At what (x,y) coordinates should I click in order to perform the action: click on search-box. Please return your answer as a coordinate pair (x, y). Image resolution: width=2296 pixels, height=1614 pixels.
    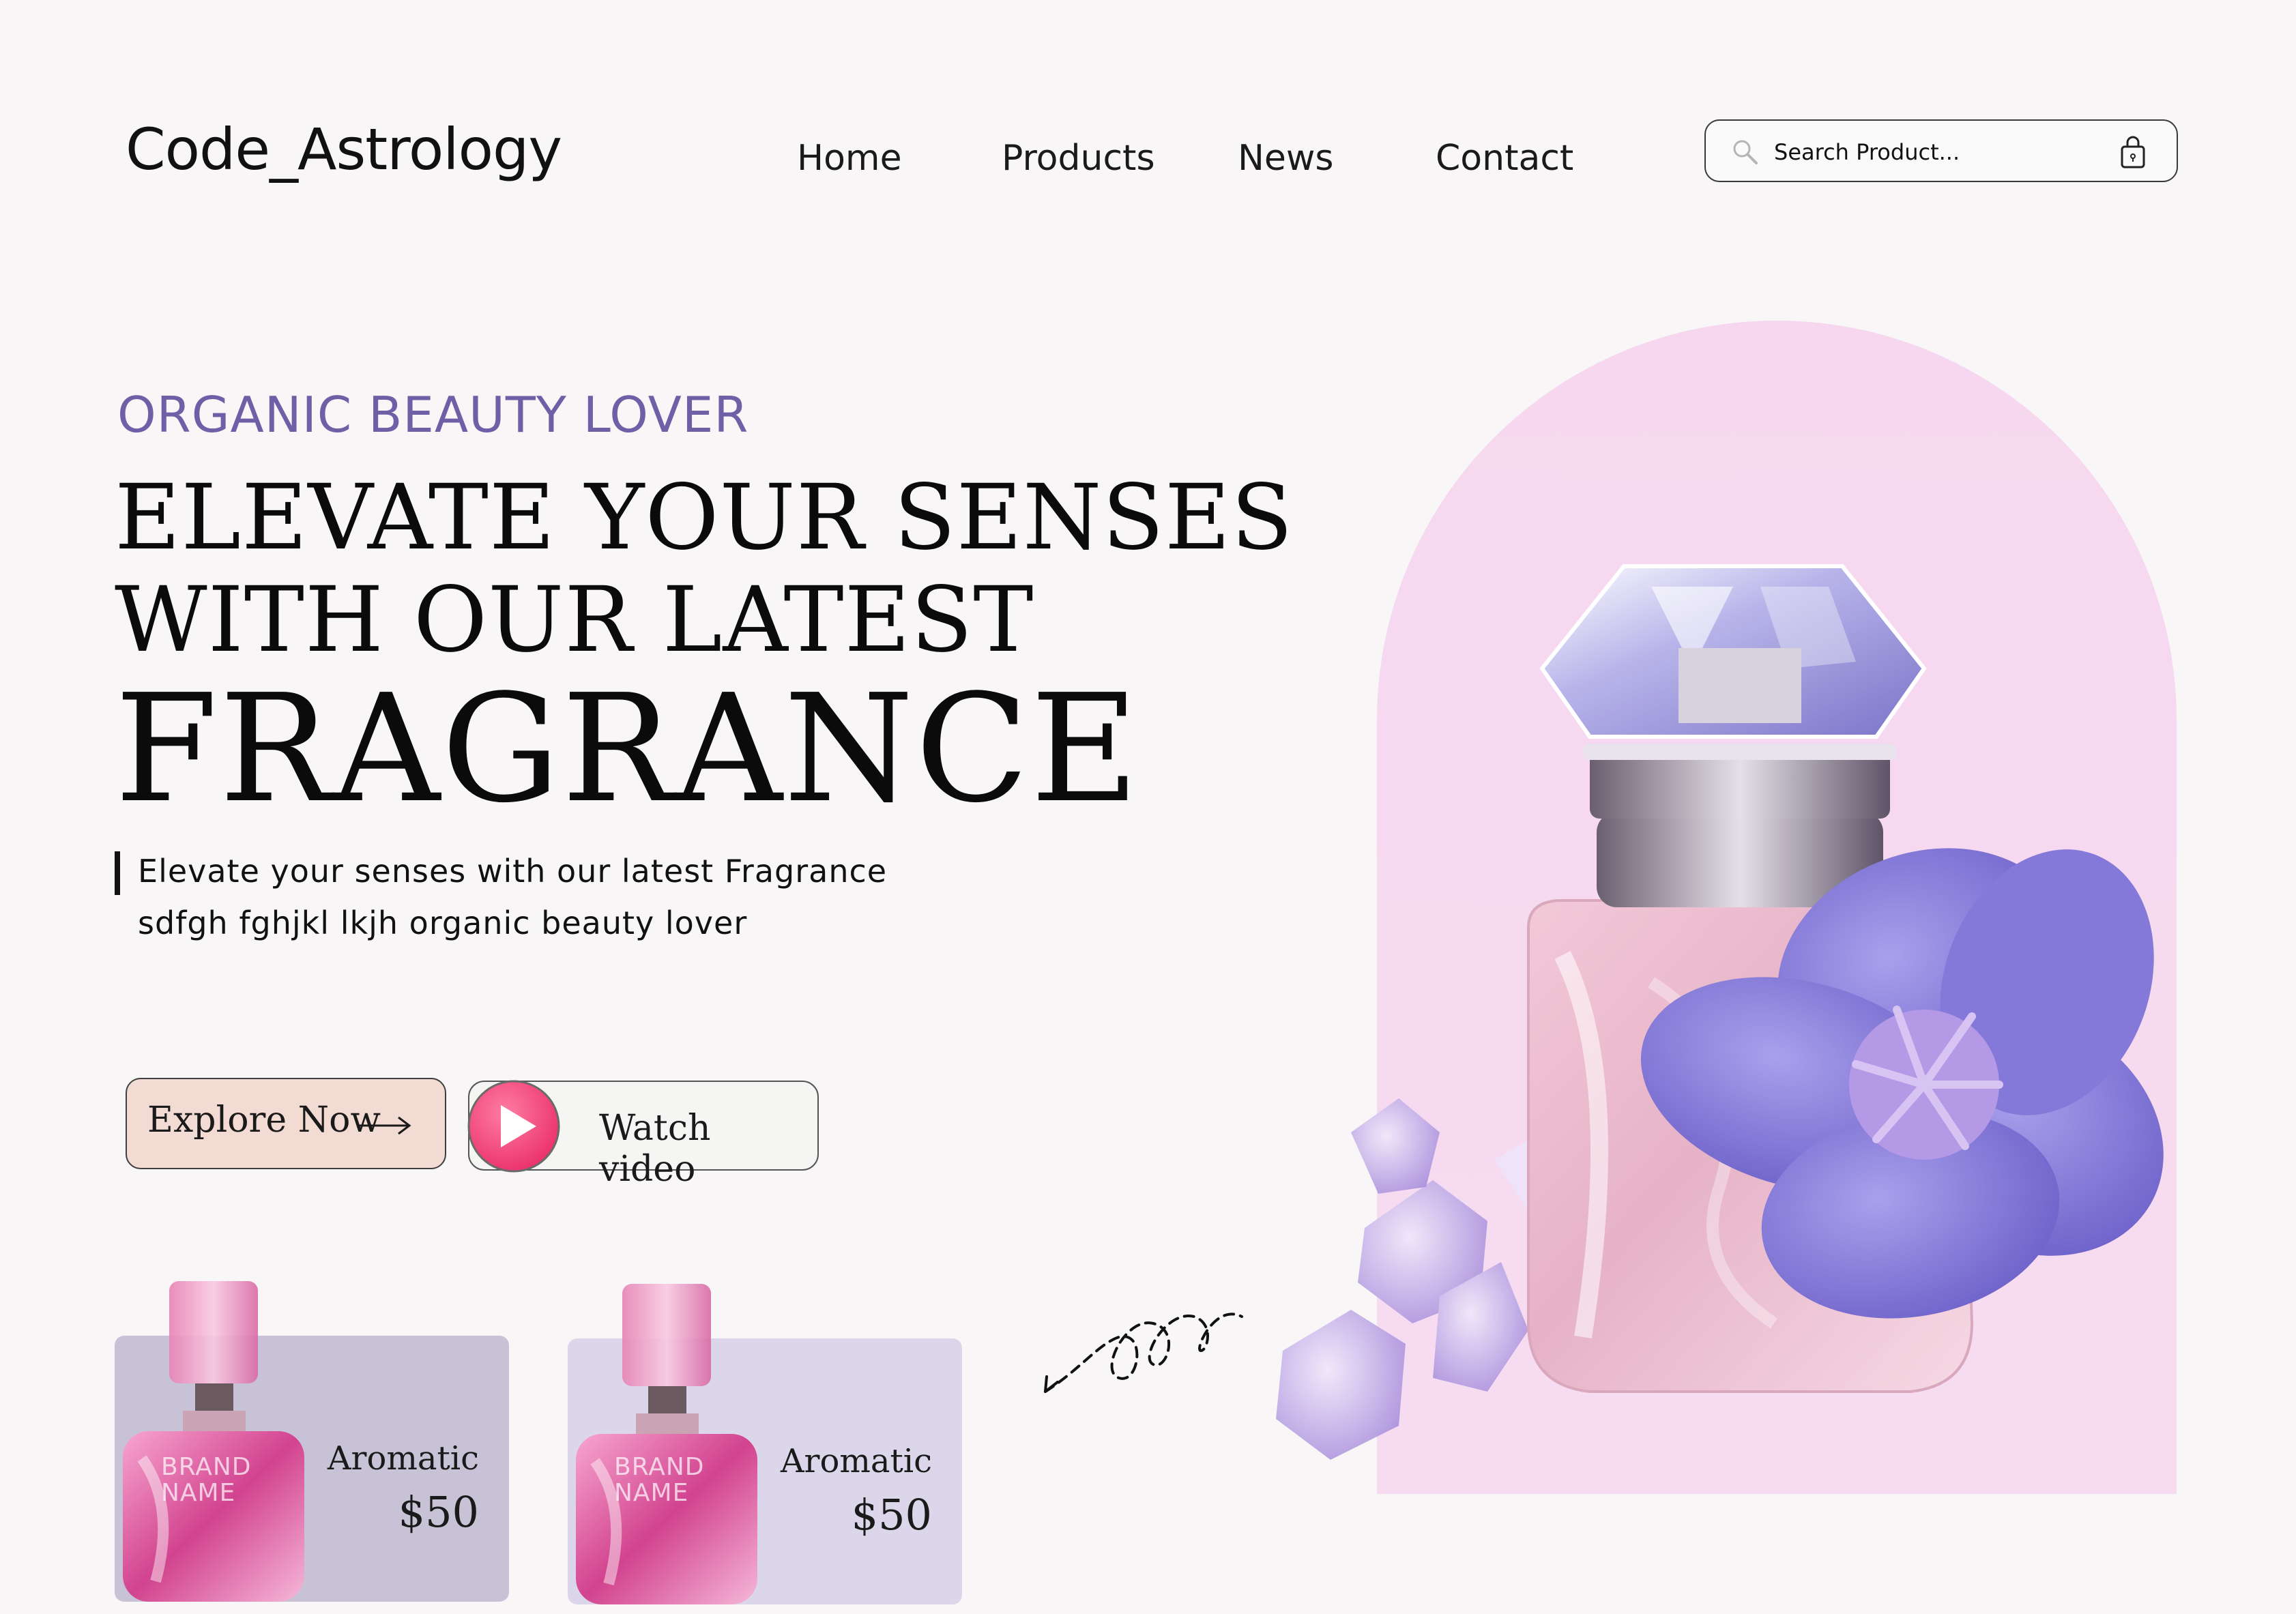
    Looking at the image, I should click on (1941, 150).